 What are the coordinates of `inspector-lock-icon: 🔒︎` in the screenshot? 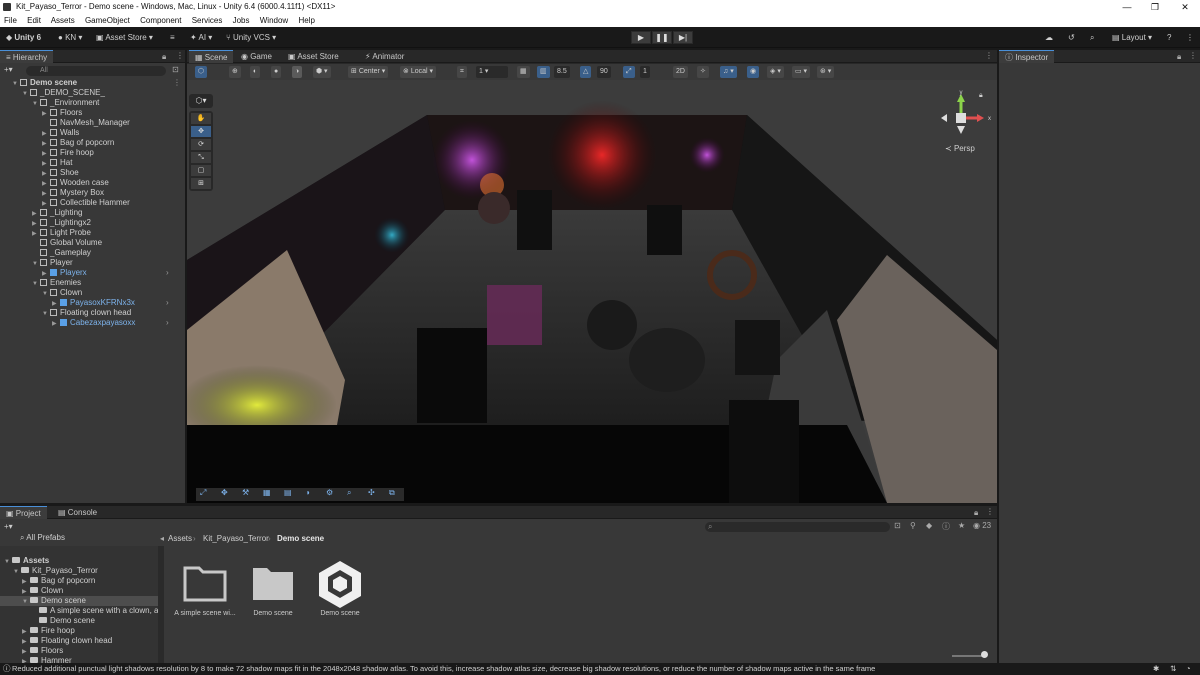 It's located at (1179, 57).